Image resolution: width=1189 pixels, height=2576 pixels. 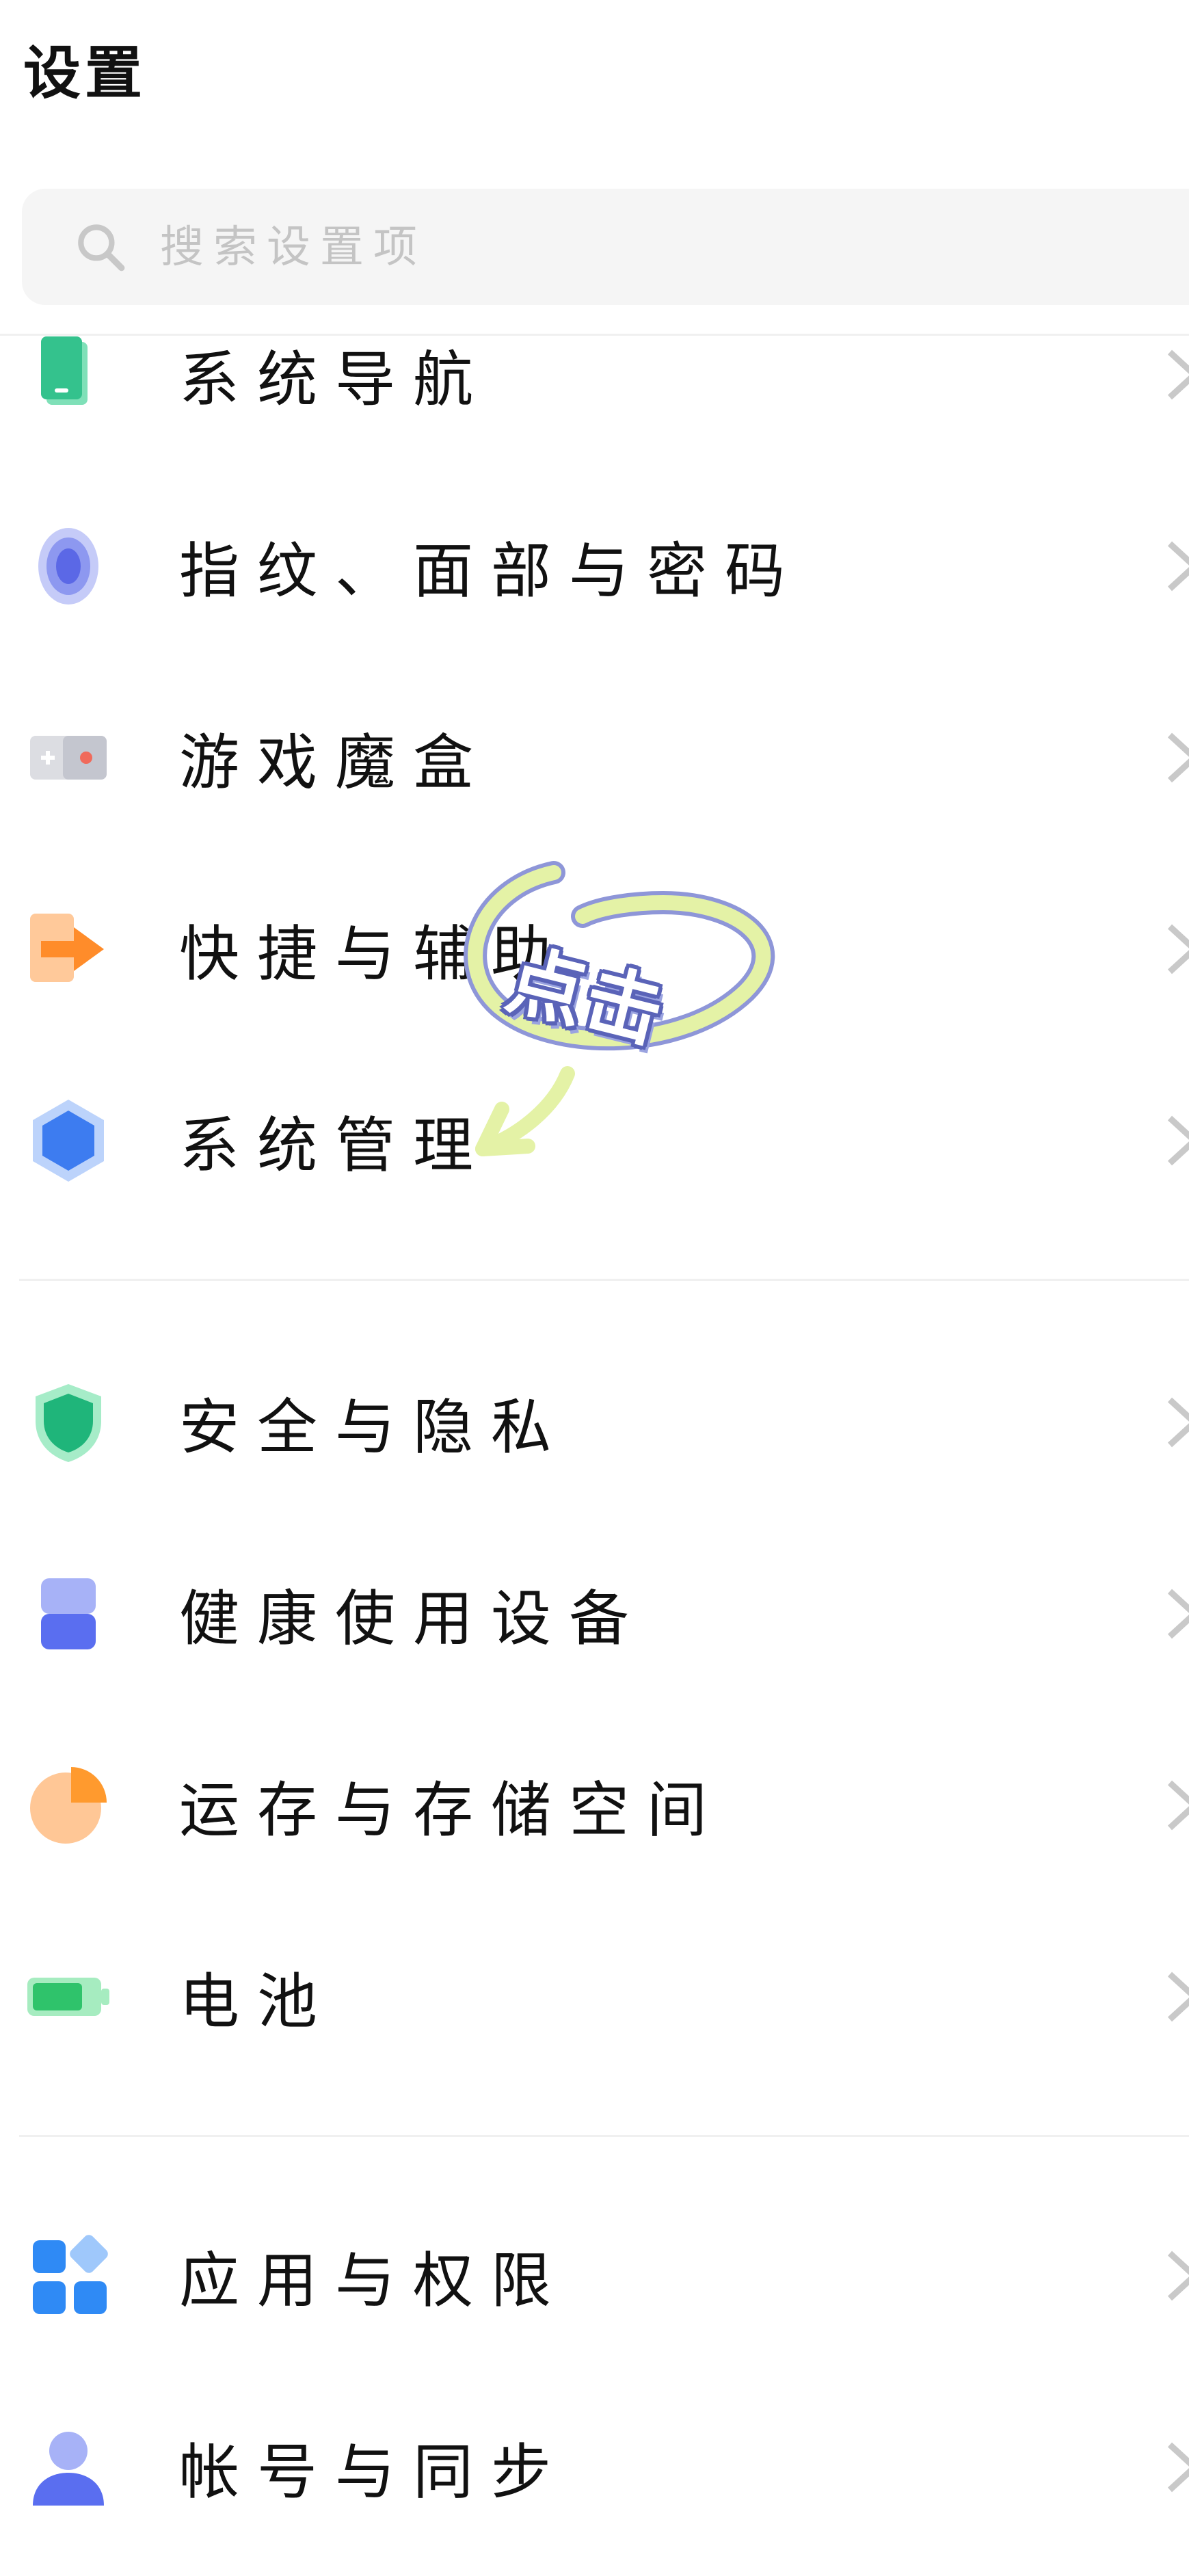 I want to click on settings-item-label: 游戏魔盒, so click(x=335, y=762).